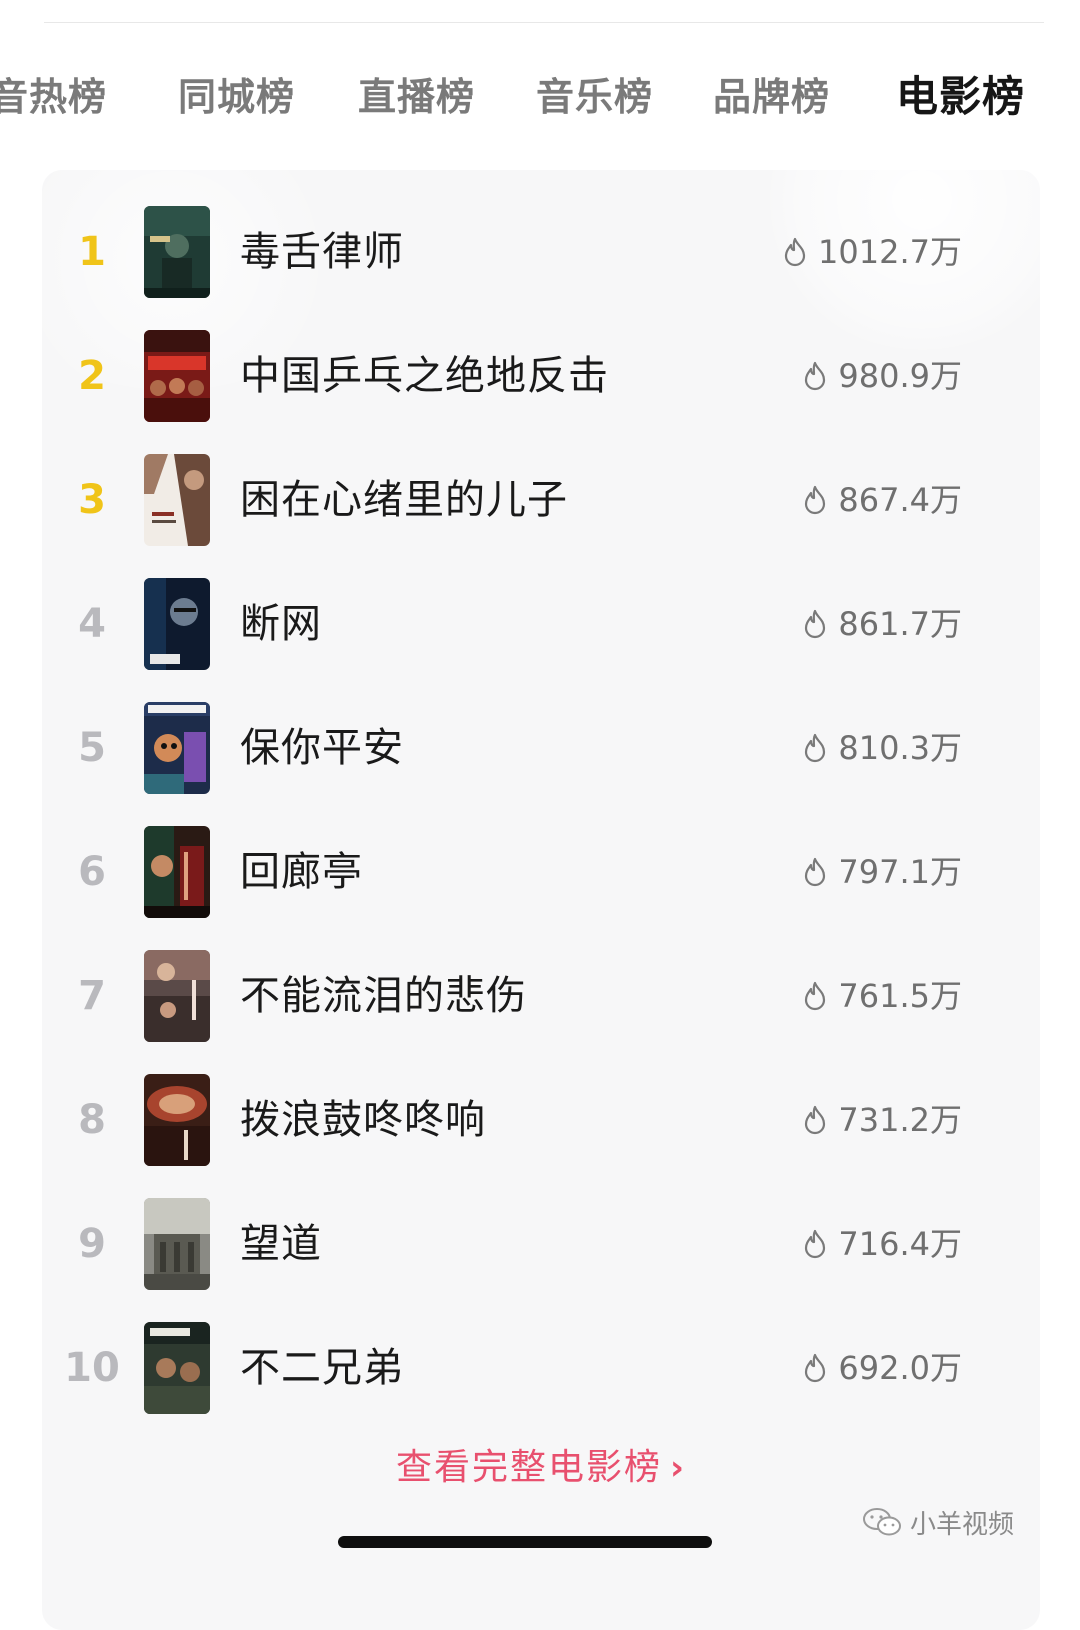 The image size is (1080, 1630). What do you see at coordinates (236, 97) in the screenshot?
I see `tab-city: 同城榜` at bounding box center [236, 97].